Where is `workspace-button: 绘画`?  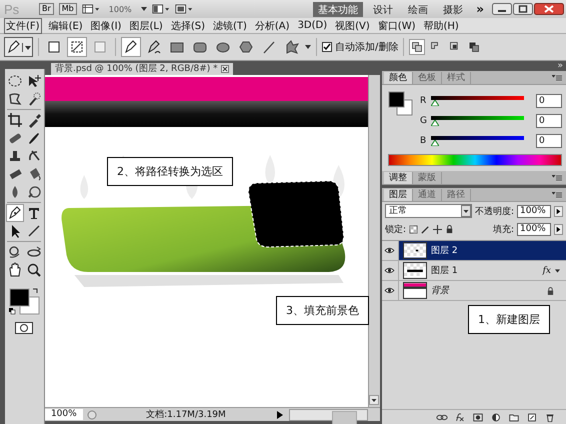
workspace-button: 绘画 is located at coordinates (418, 9).